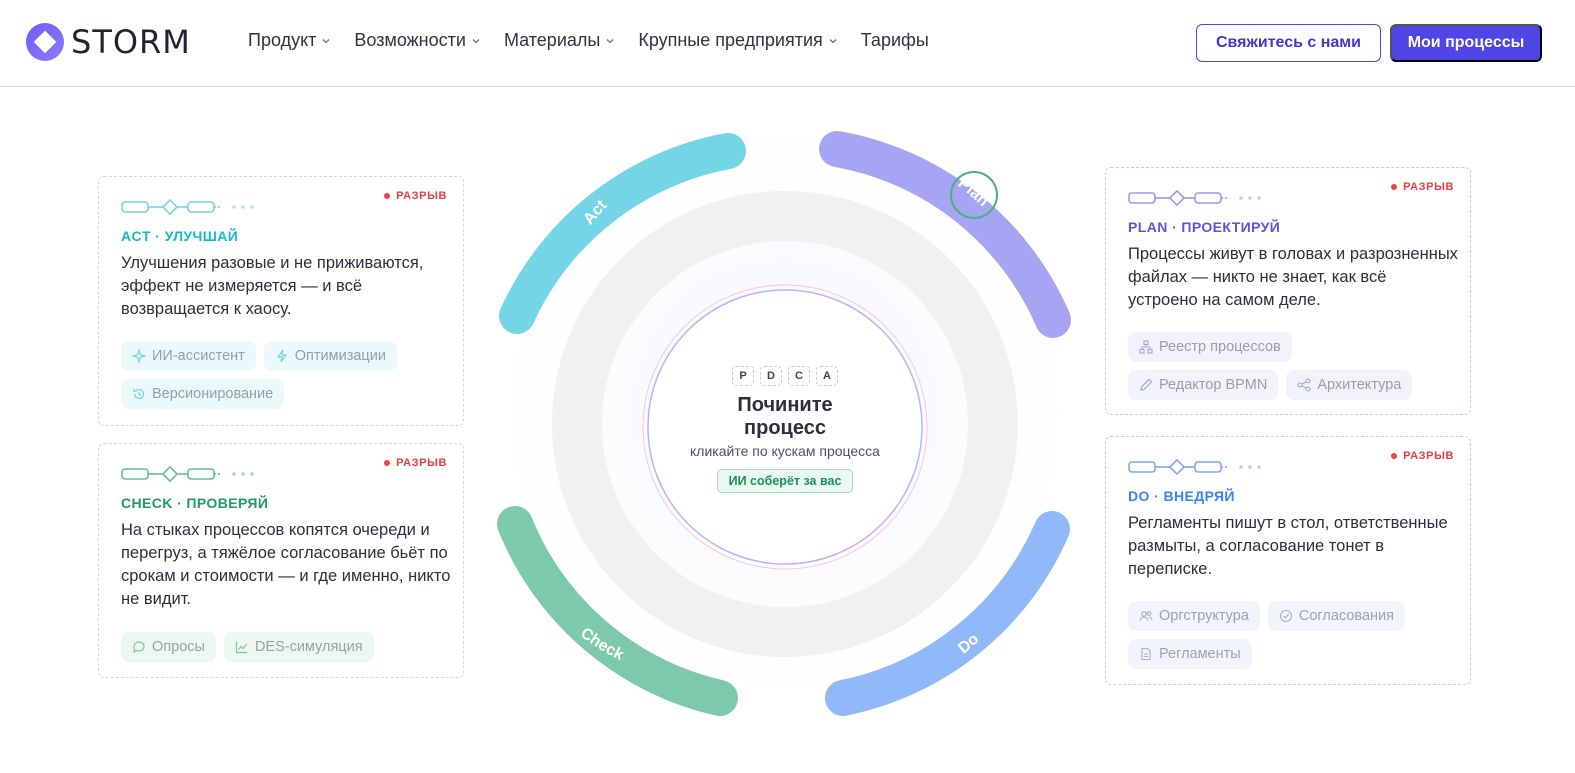 Image resolution: width=1575 pixels, height=773 pixels. Describe the element at coordinates (743, 375) in the screenshot. I see `pdca-letter: P` at that location.